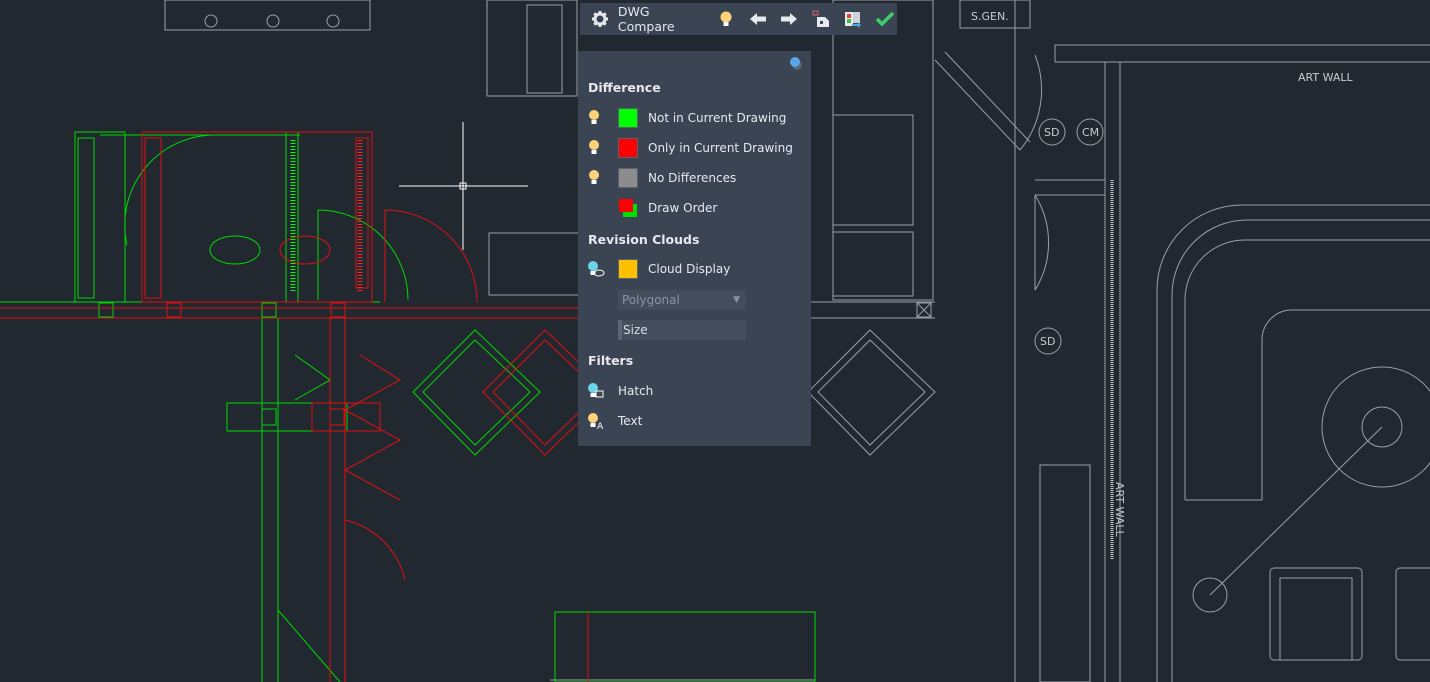 This screenshot has height=682, width=1430. Describe the element at coordinates (1047, 341) in the screenshot. I see `label-sd-2: SD` at that location.